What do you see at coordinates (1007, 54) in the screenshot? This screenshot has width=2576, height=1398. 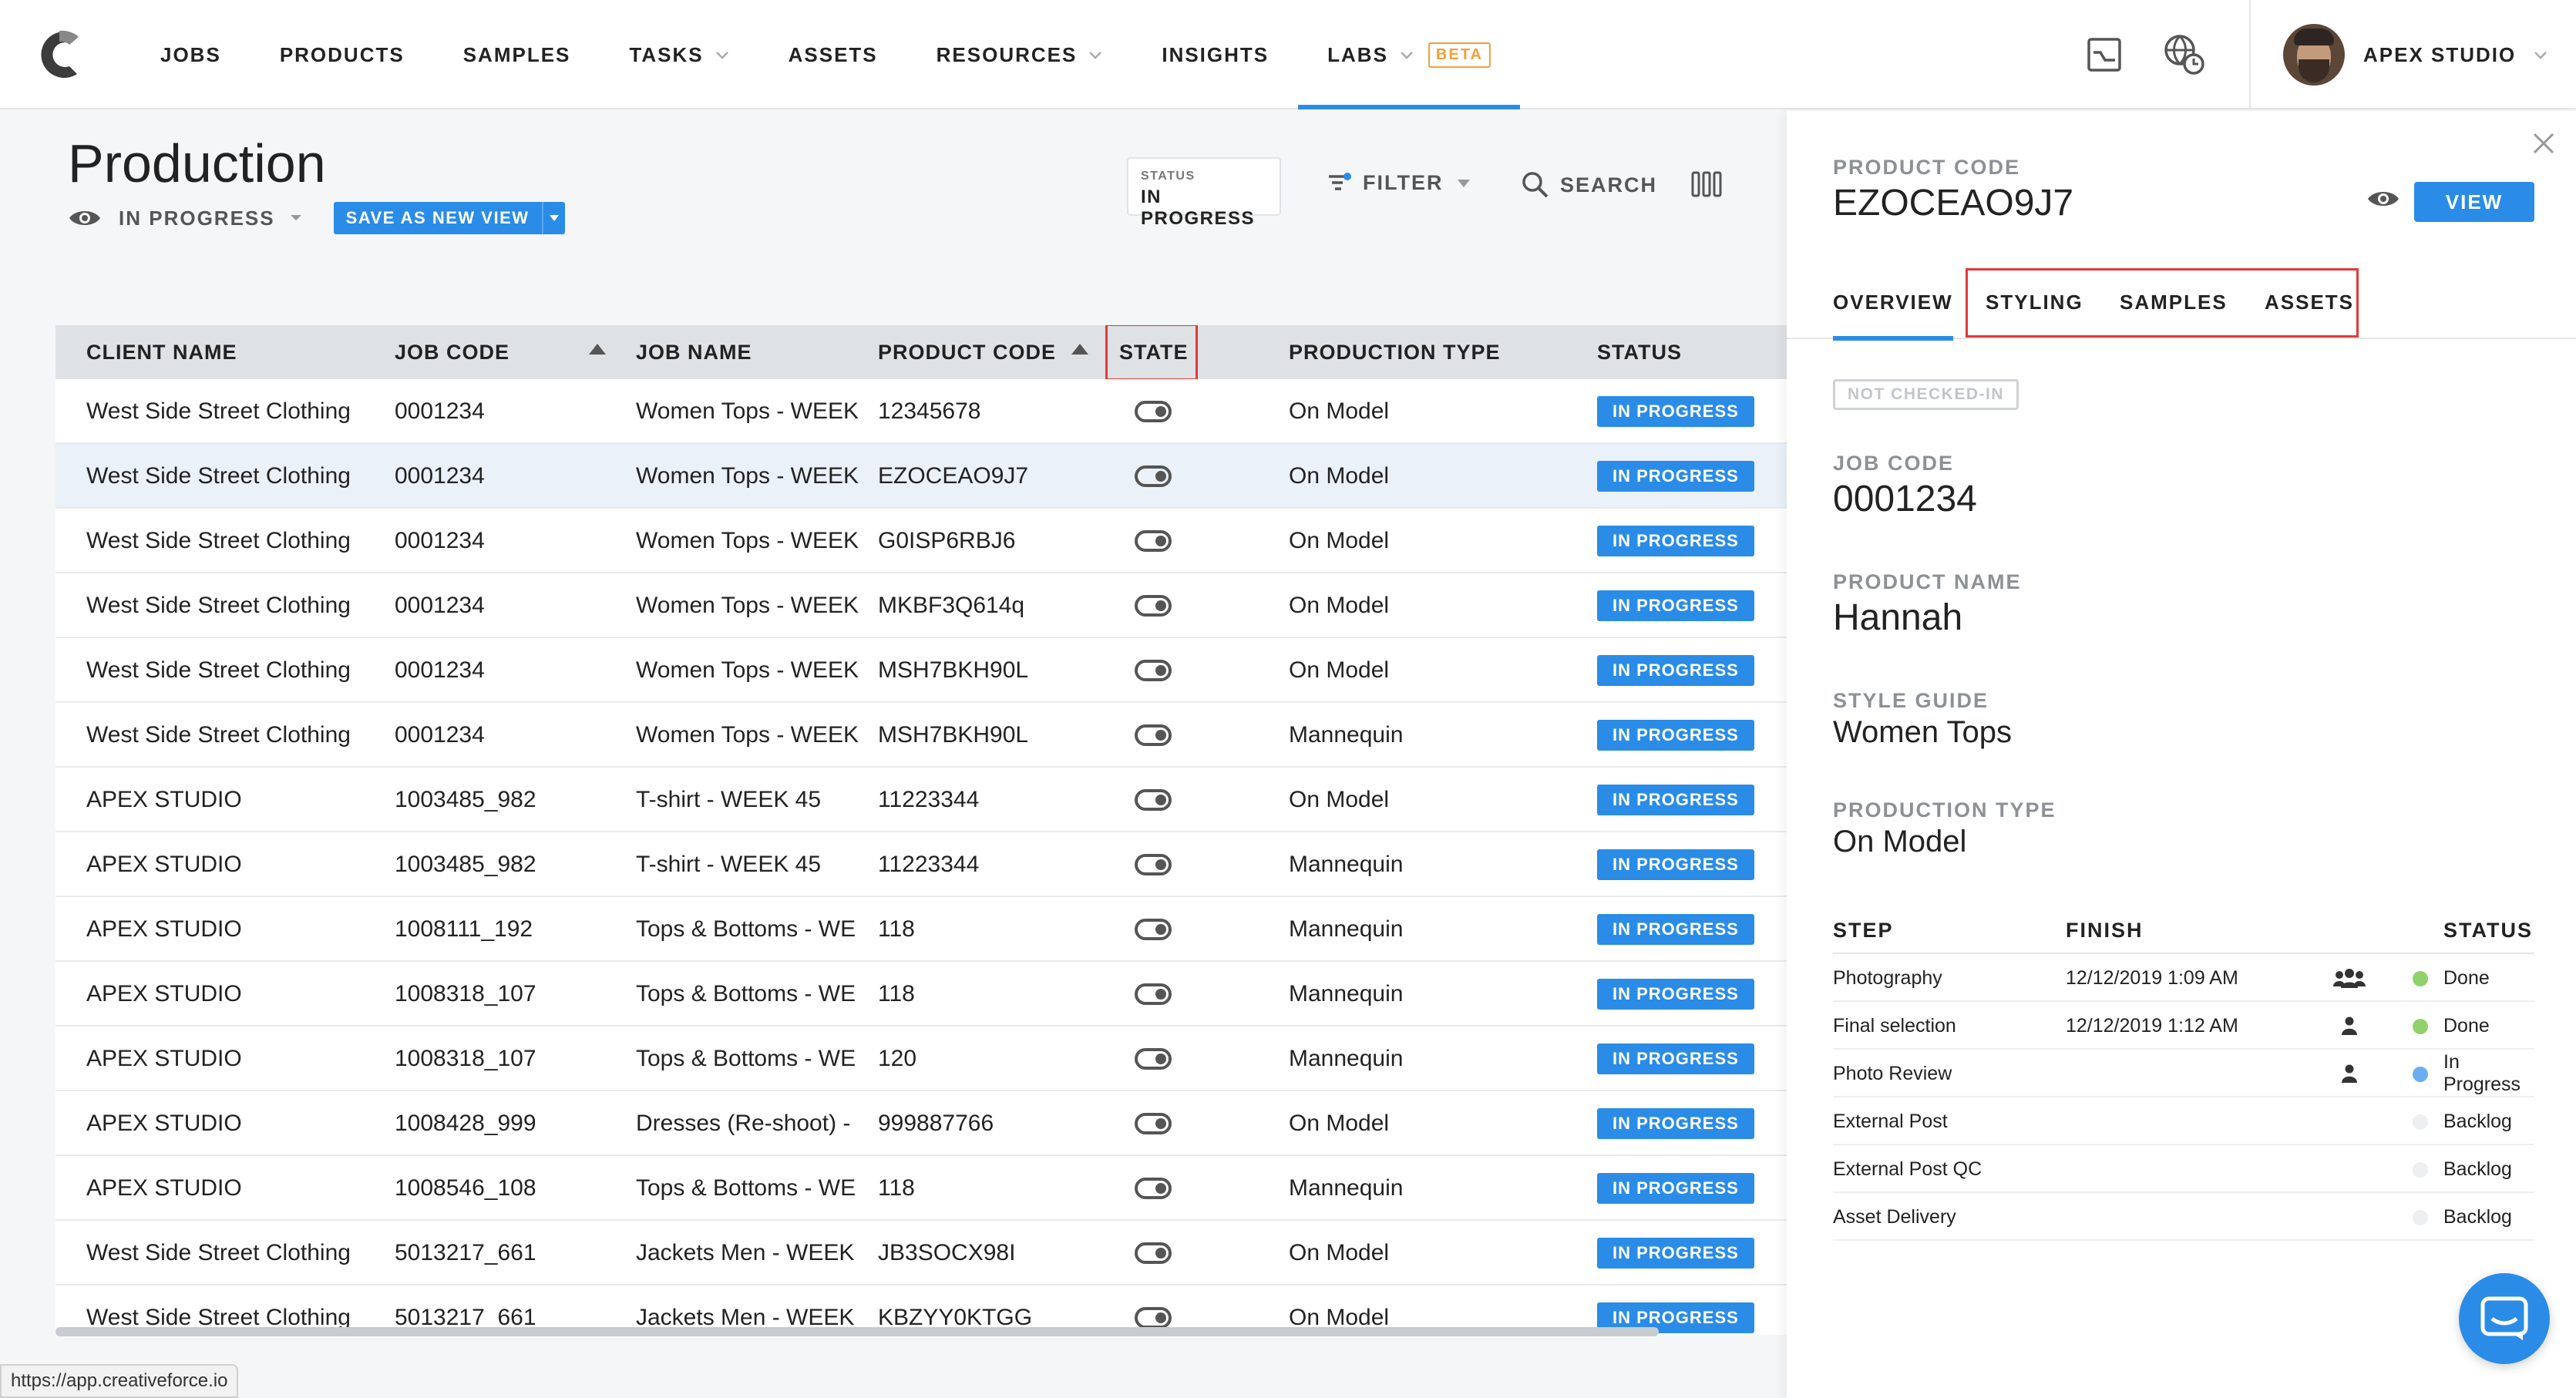 I see `nav-item-label: RESOURCES` at bounding box center [1007, 54].